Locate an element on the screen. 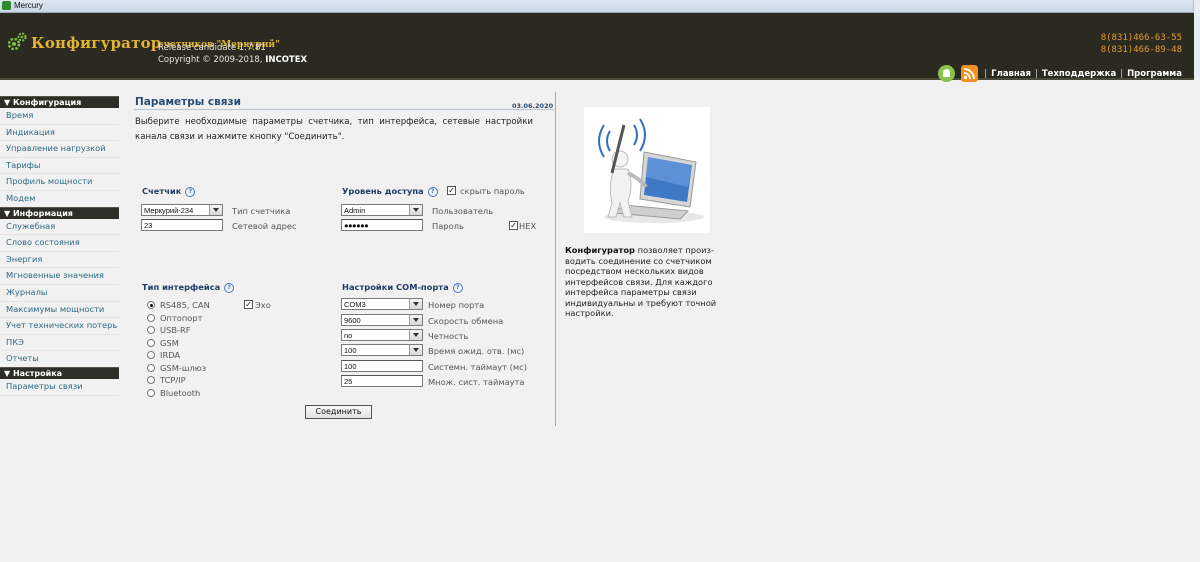 Image resolution: width=1200 pixels, height=562 pixels. baud-rate-select: 9600 is located at coordinates (382, 320).